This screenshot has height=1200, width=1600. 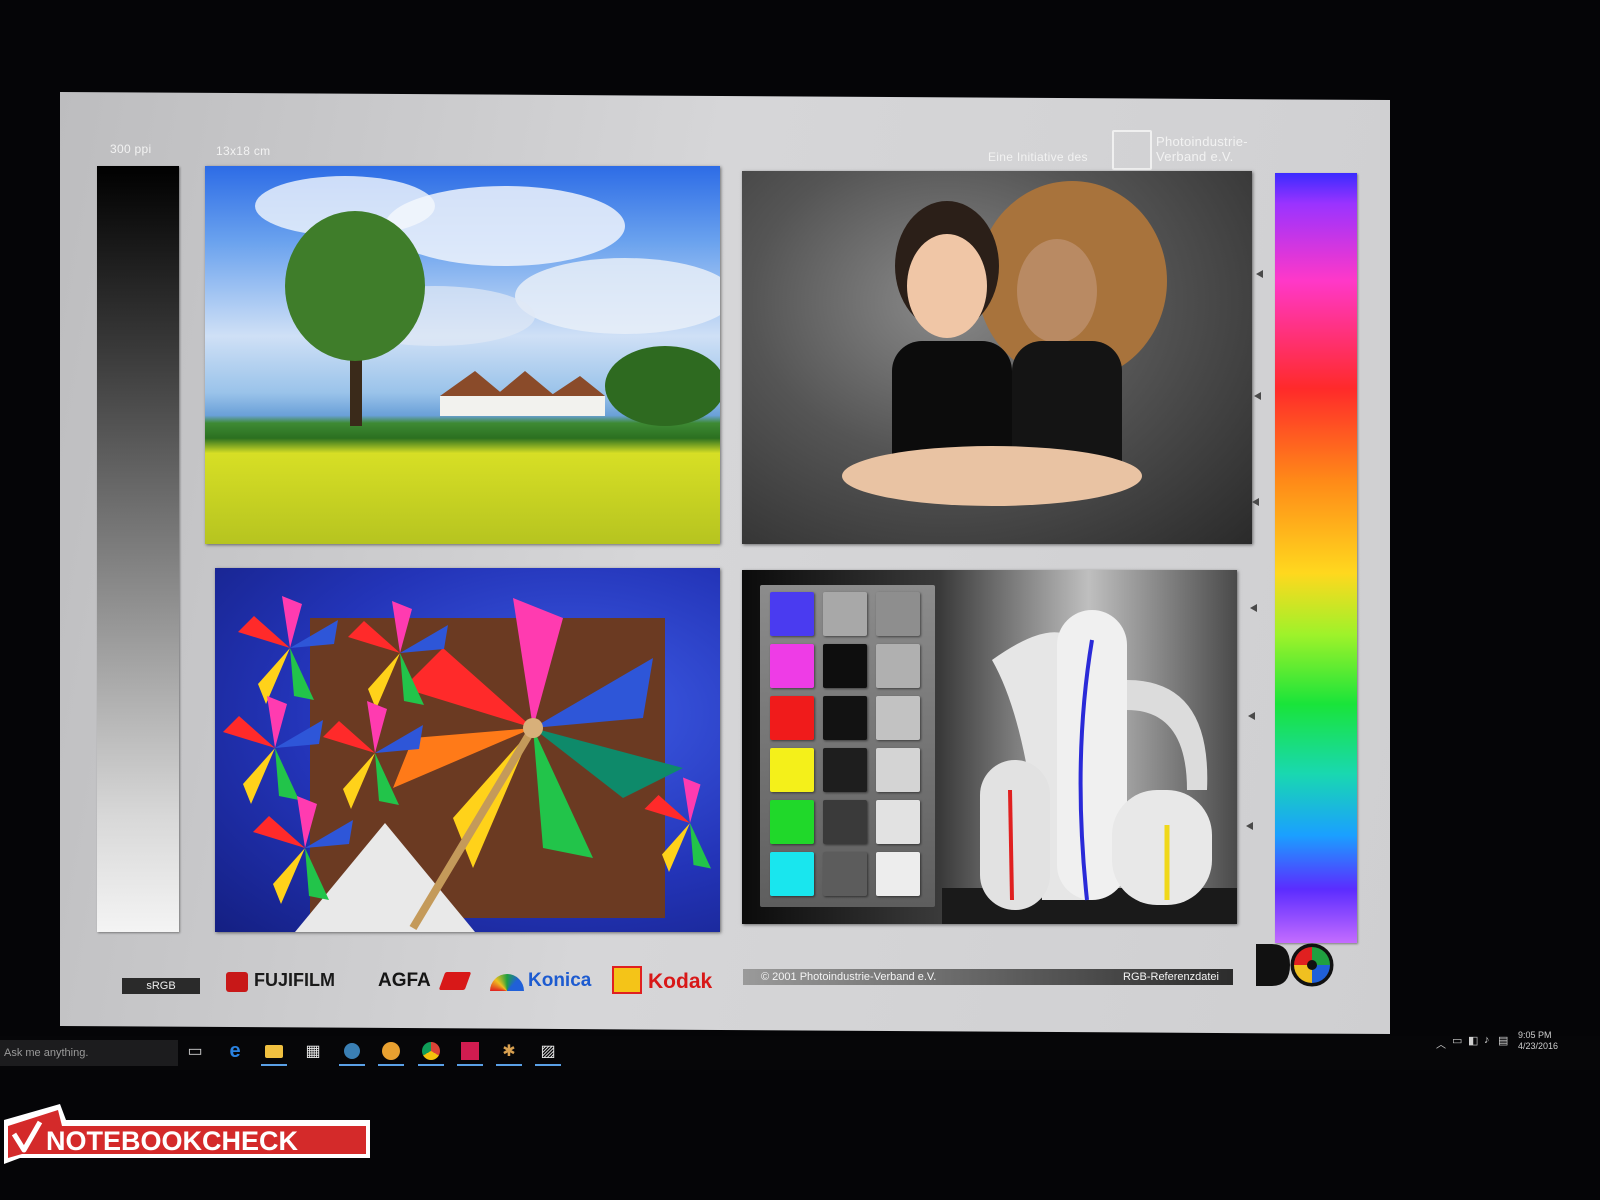 What do you see at coordinates (235, 1051) in the screenshot?
I see `edge-icon: e` at bounding box center [235, 1051].